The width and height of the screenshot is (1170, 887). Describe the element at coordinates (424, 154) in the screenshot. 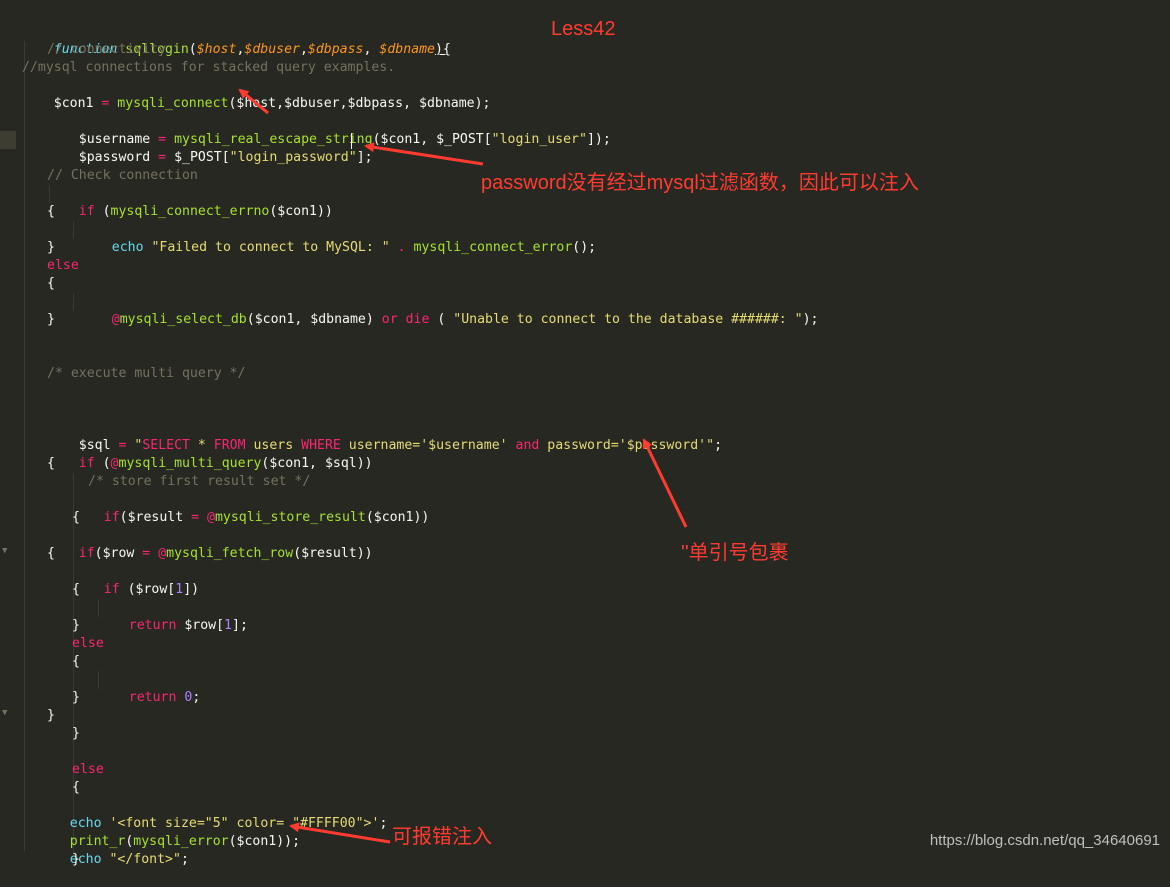

I see `arrow-to-password` at that location.